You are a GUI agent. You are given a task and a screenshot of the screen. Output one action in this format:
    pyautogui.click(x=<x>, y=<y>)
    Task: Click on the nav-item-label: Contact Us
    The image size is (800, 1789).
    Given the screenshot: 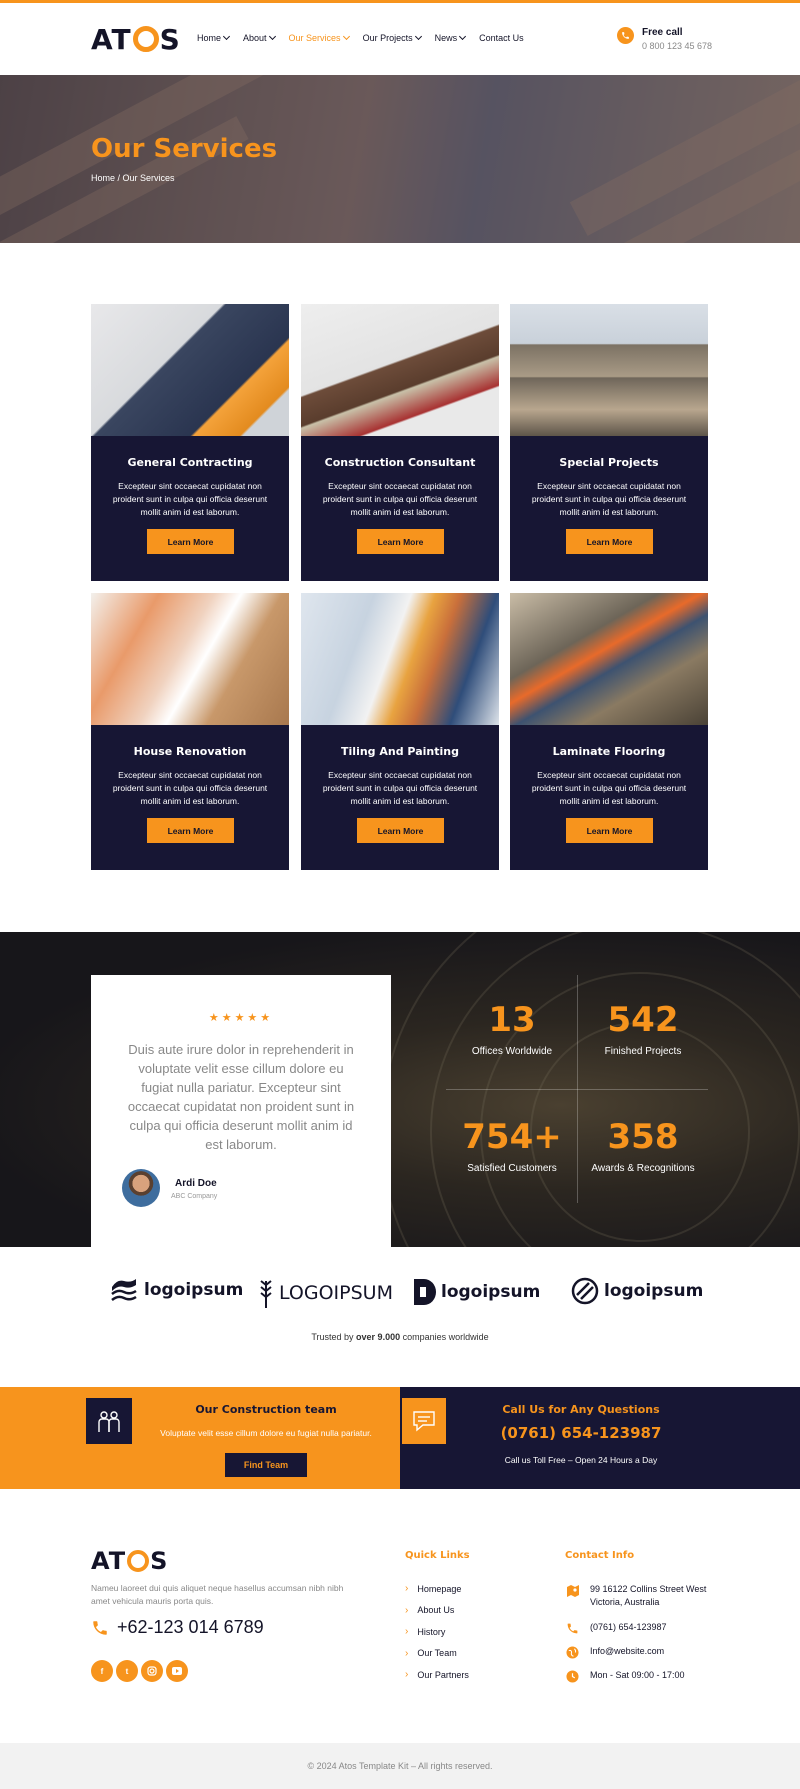 What is the action you would take?
    pyautogui.click(x=501, y=38)
    